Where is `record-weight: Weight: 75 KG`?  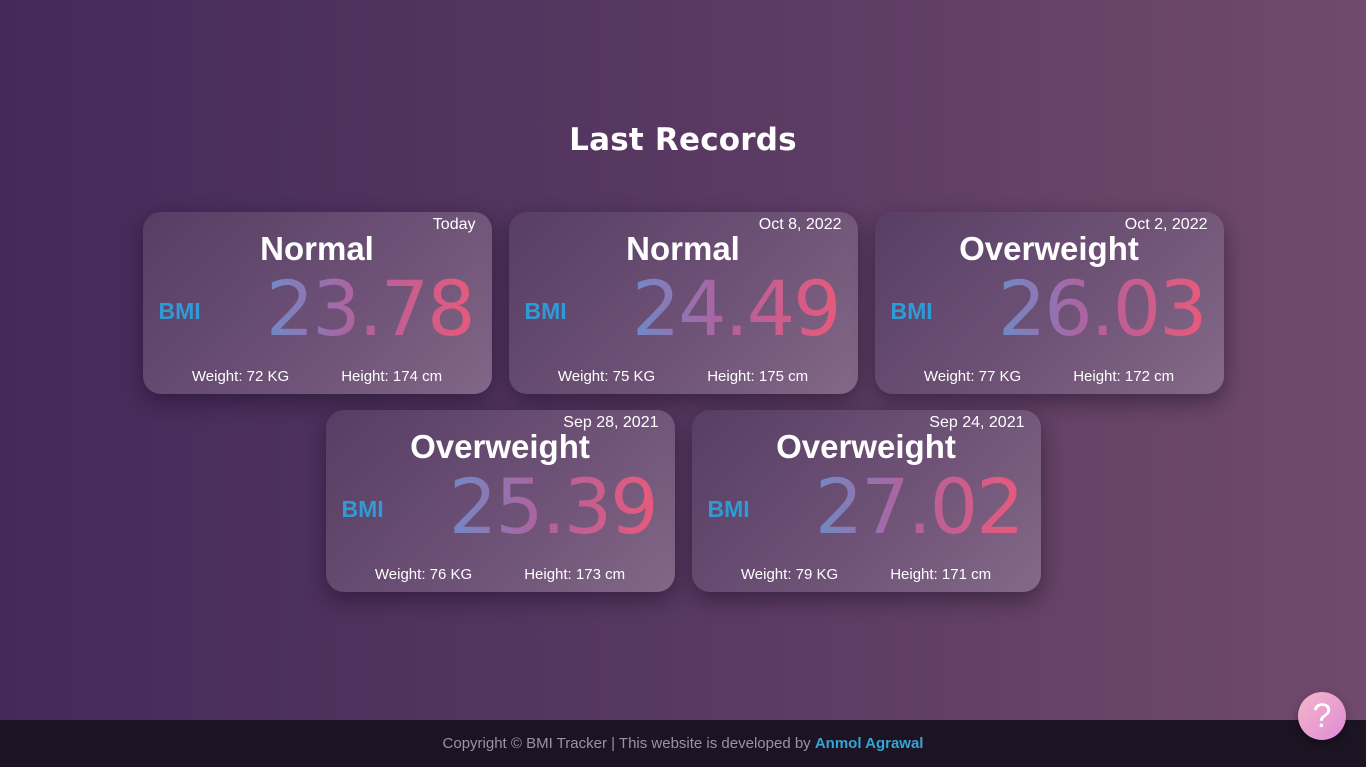
record-weight: Weight: 75 KG is located at coordinates (606, 376).